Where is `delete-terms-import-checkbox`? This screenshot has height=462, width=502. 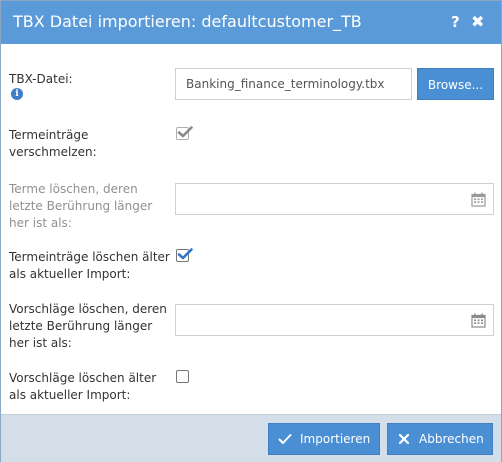
delete-terms-import-checkbox is located at coordinates (184, 255).